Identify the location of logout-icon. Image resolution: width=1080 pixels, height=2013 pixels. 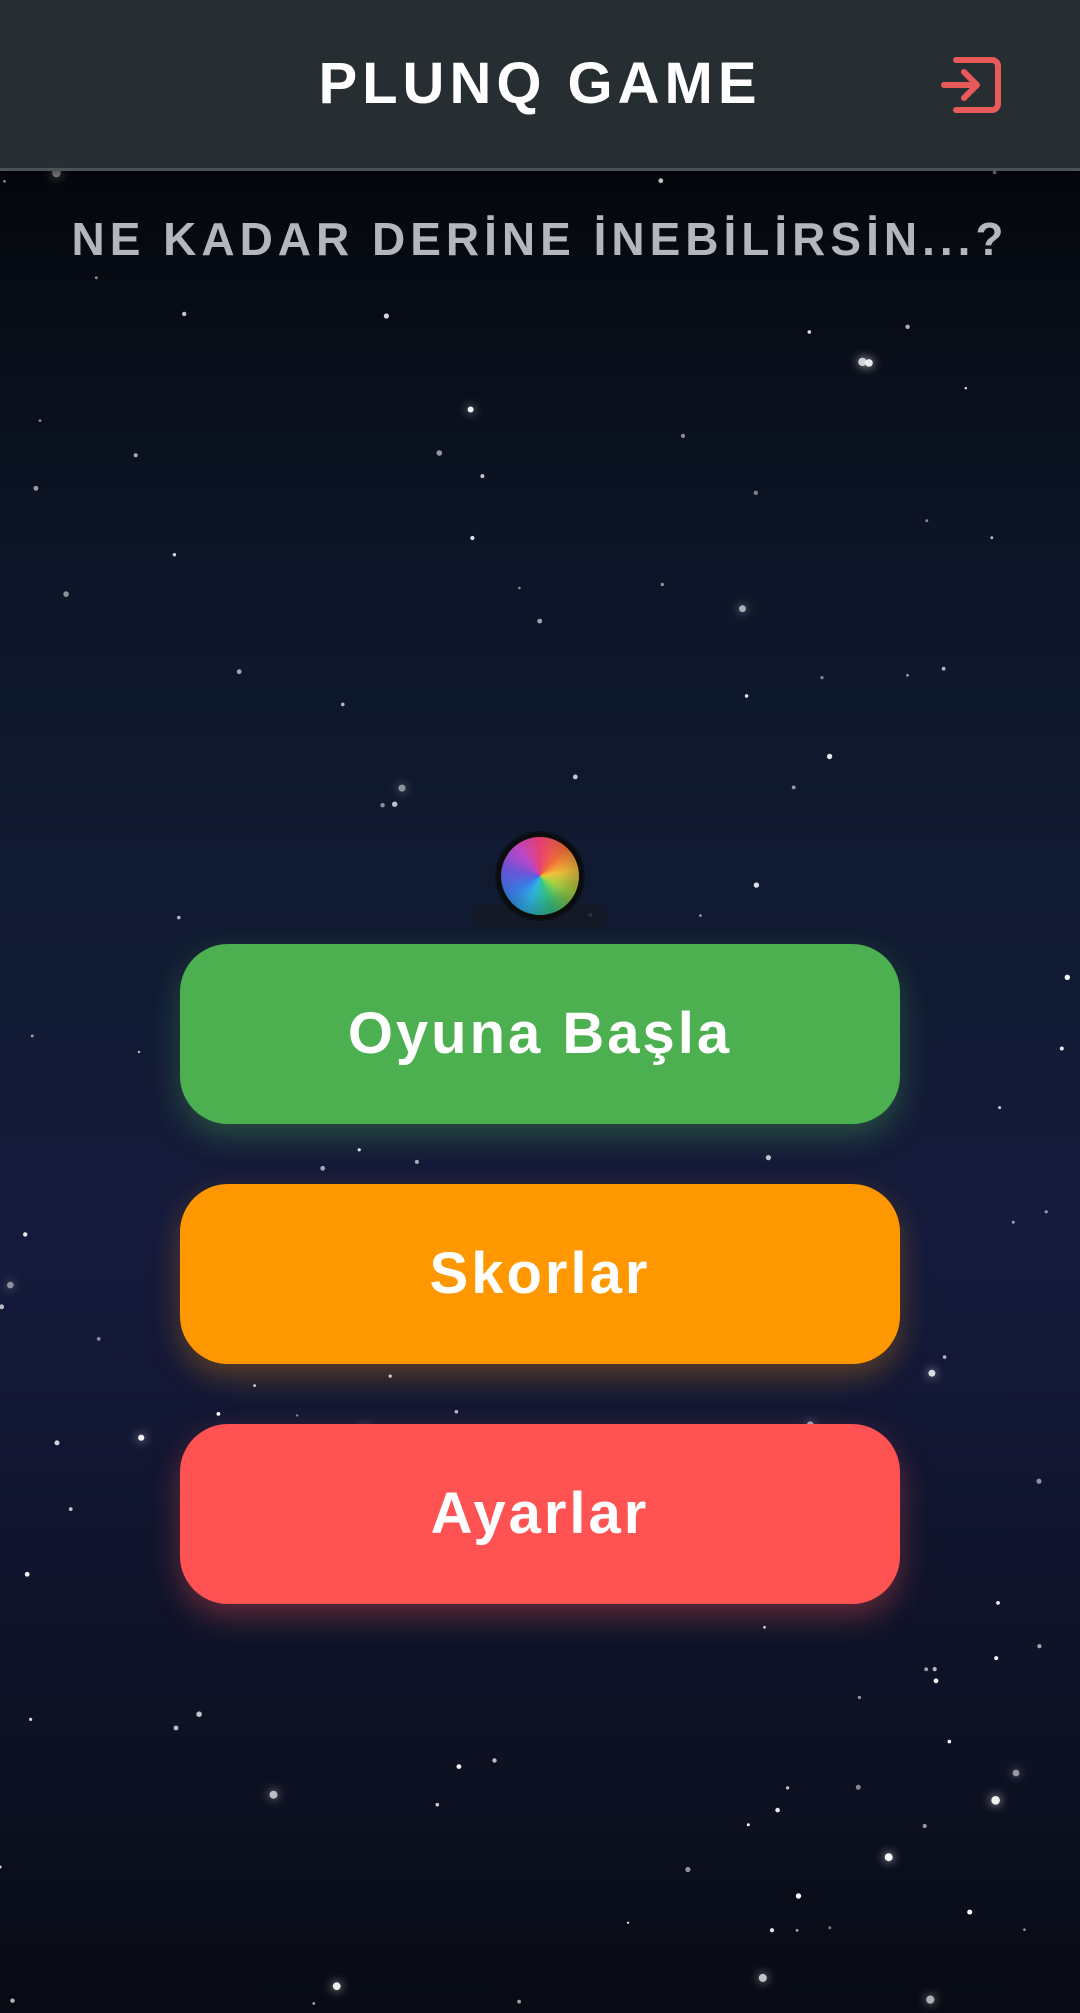
(971, 85).